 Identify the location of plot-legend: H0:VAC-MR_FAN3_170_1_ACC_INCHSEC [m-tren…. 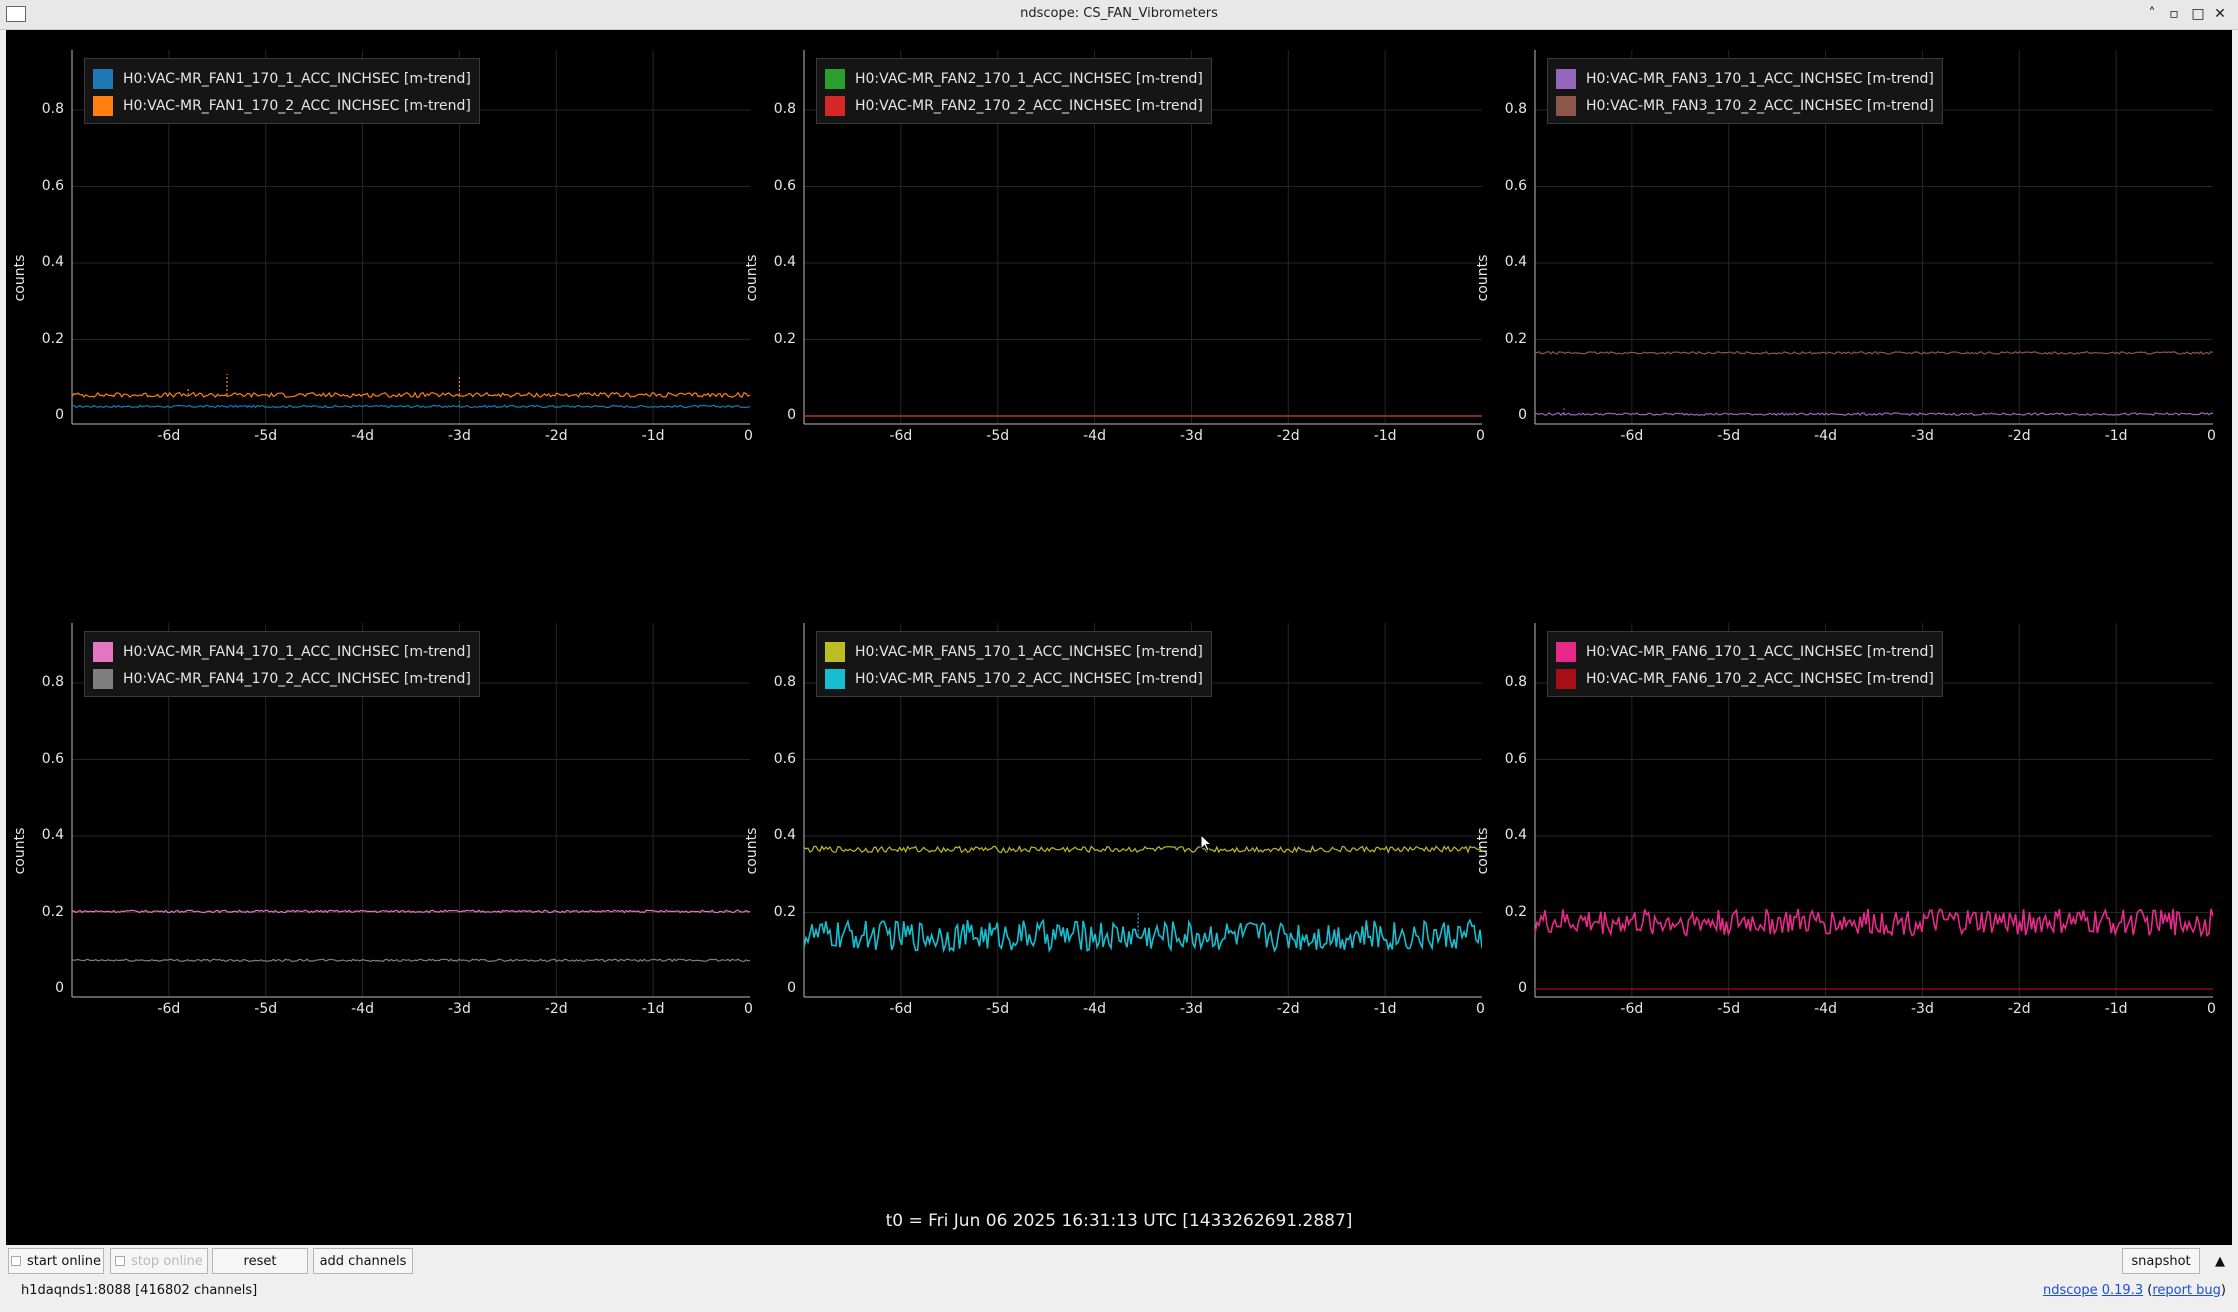
(1745, 91).